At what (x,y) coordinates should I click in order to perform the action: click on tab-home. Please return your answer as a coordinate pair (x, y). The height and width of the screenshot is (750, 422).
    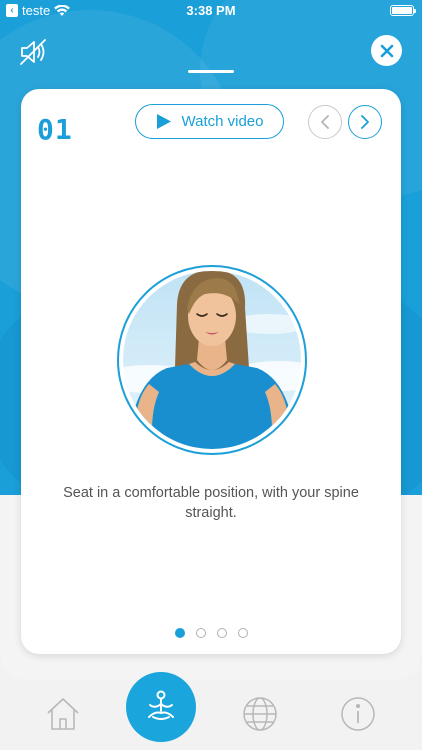
    Looking at the image, I should click on (63, 714).